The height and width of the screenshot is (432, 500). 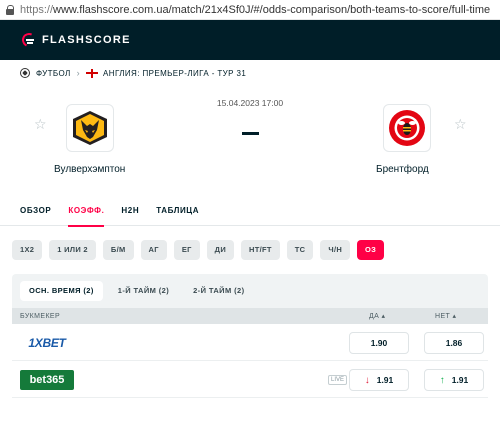 I want to click on breadcrumb-sport: ФУТБОЛ, so click(x=53, y=73).